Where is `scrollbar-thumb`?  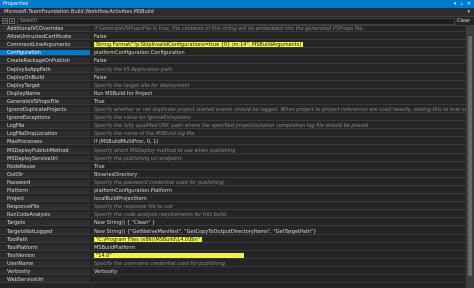
scrollbar-thumb is located at coordinates (470, 156).